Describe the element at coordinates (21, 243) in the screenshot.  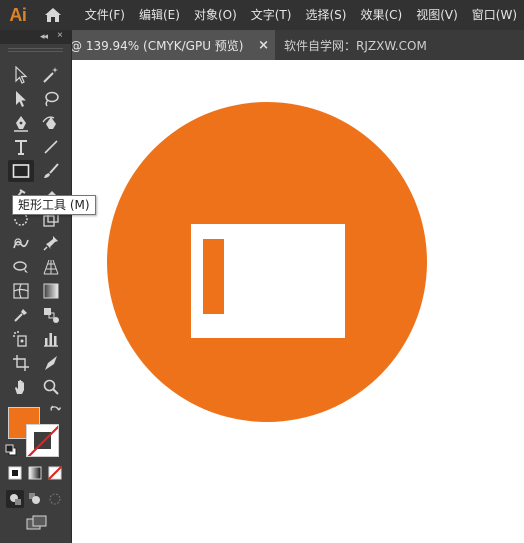
I see `warp-icon` at that location.